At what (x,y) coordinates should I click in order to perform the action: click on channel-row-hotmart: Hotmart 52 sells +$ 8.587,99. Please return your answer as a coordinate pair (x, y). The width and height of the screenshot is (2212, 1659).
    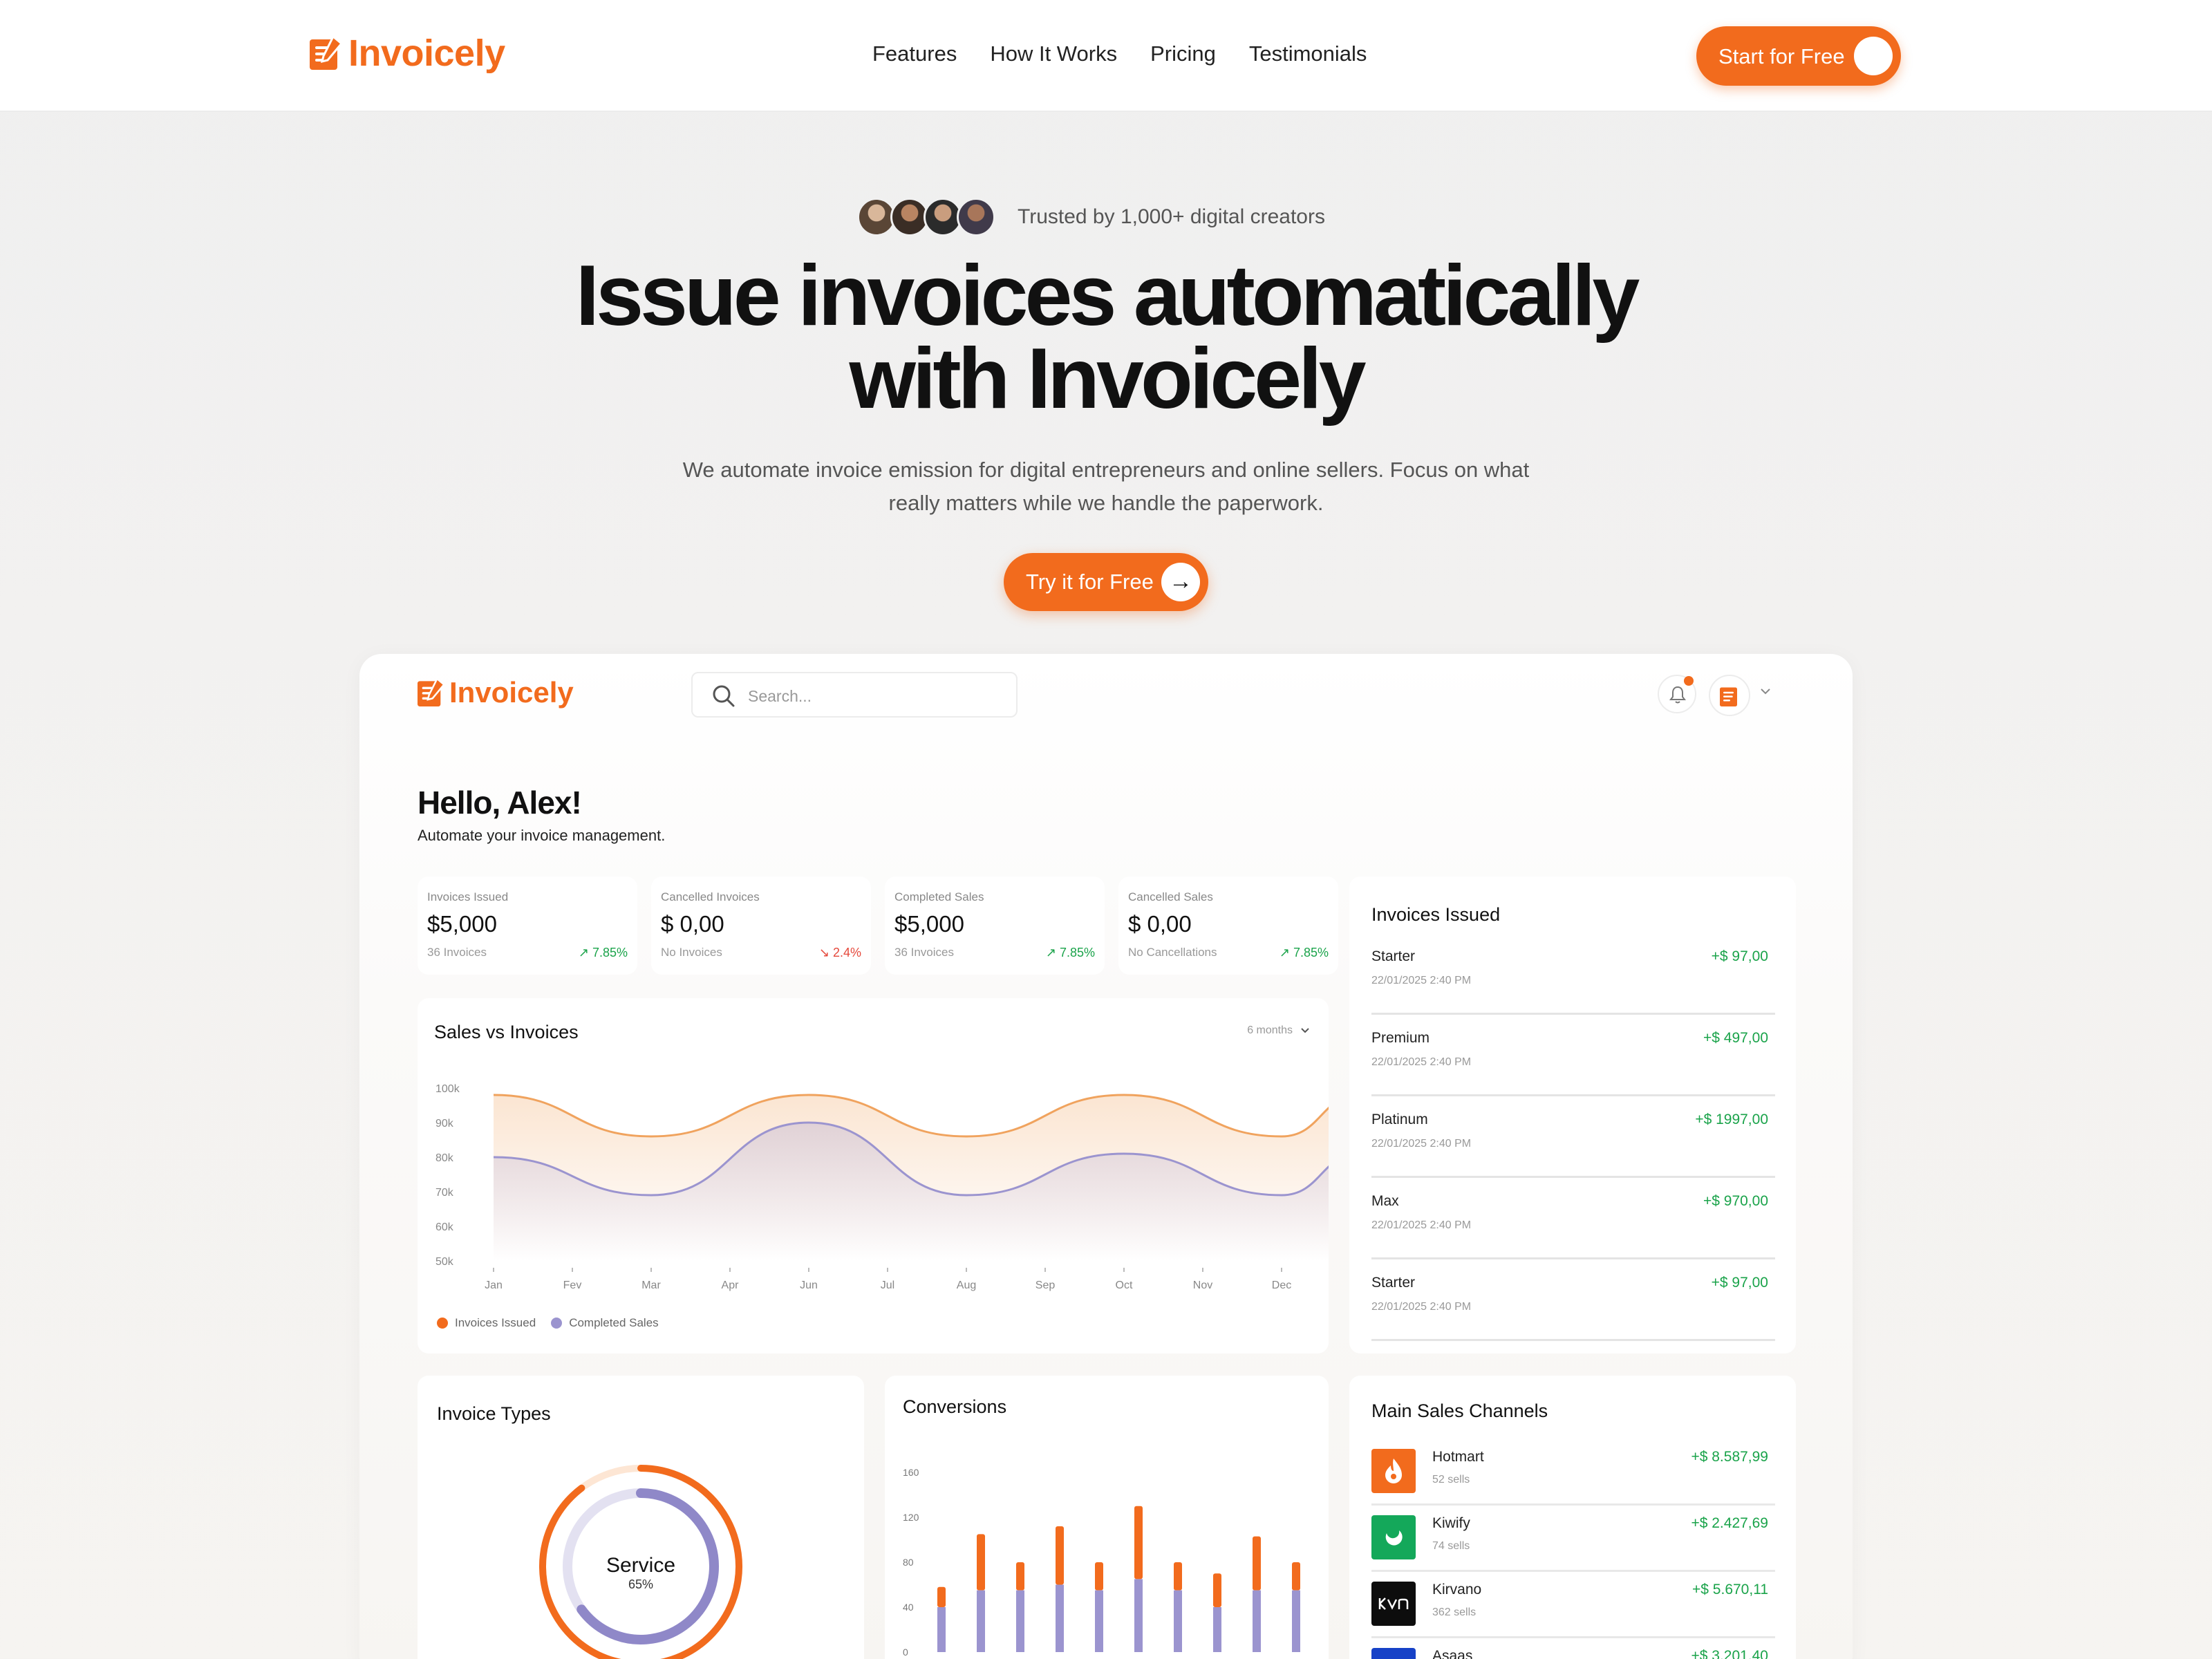
    Looking at the image, I should click on (1573, 1473).